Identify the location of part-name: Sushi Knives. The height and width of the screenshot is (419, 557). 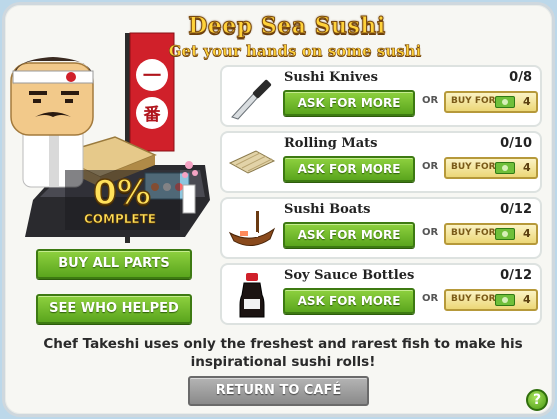
(331, 77).